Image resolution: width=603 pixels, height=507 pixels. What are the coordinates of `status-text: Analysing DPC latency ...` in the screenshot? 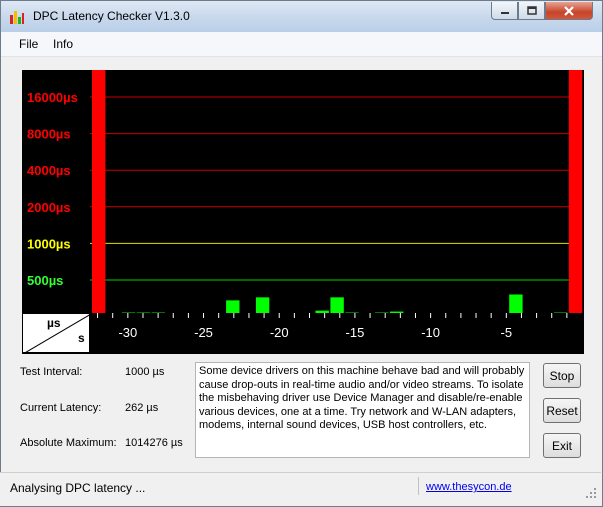 It's located at (78, 488).